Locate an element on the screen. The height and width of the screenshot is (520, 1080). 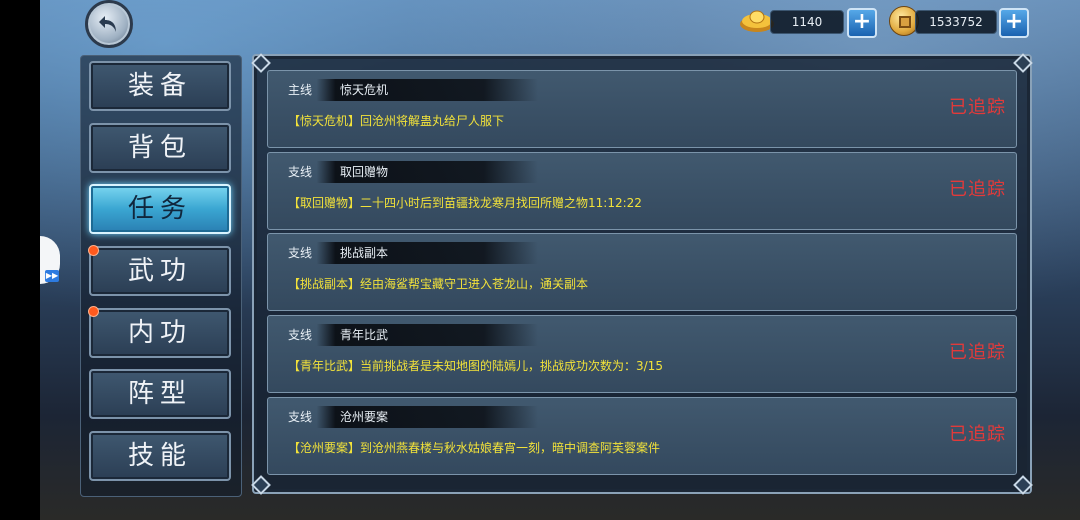
tab-martial-arts: 武功 is located at coordinates (160, 271).